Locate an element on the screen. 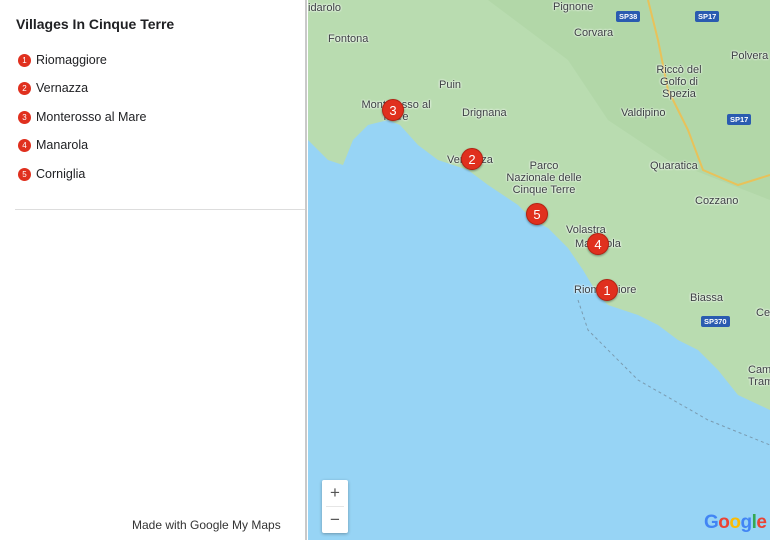 The width and height of the screenshot is (770, 540). place-label: Parco Nazionale delle Cinque Terre is located at coordinates (544, 178).